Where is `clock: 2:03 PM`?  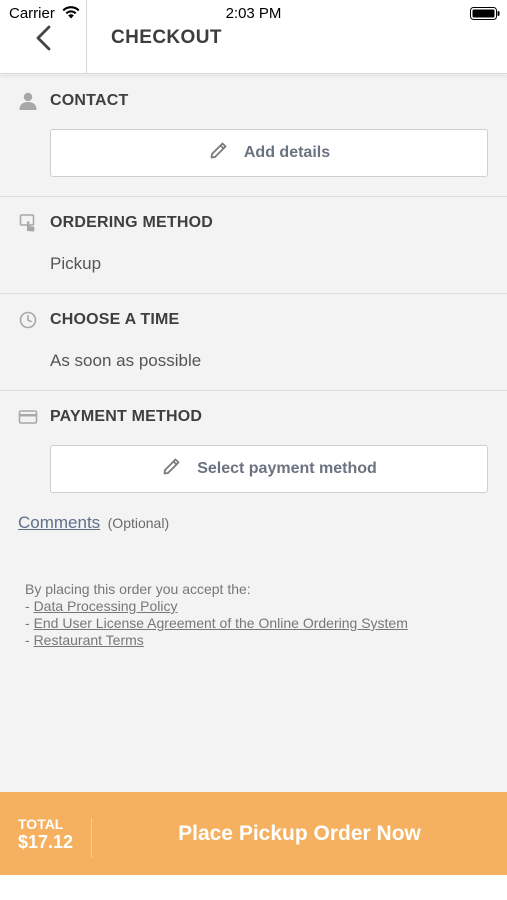 clock: 2:03 PM is located at coordinates (253, 13).